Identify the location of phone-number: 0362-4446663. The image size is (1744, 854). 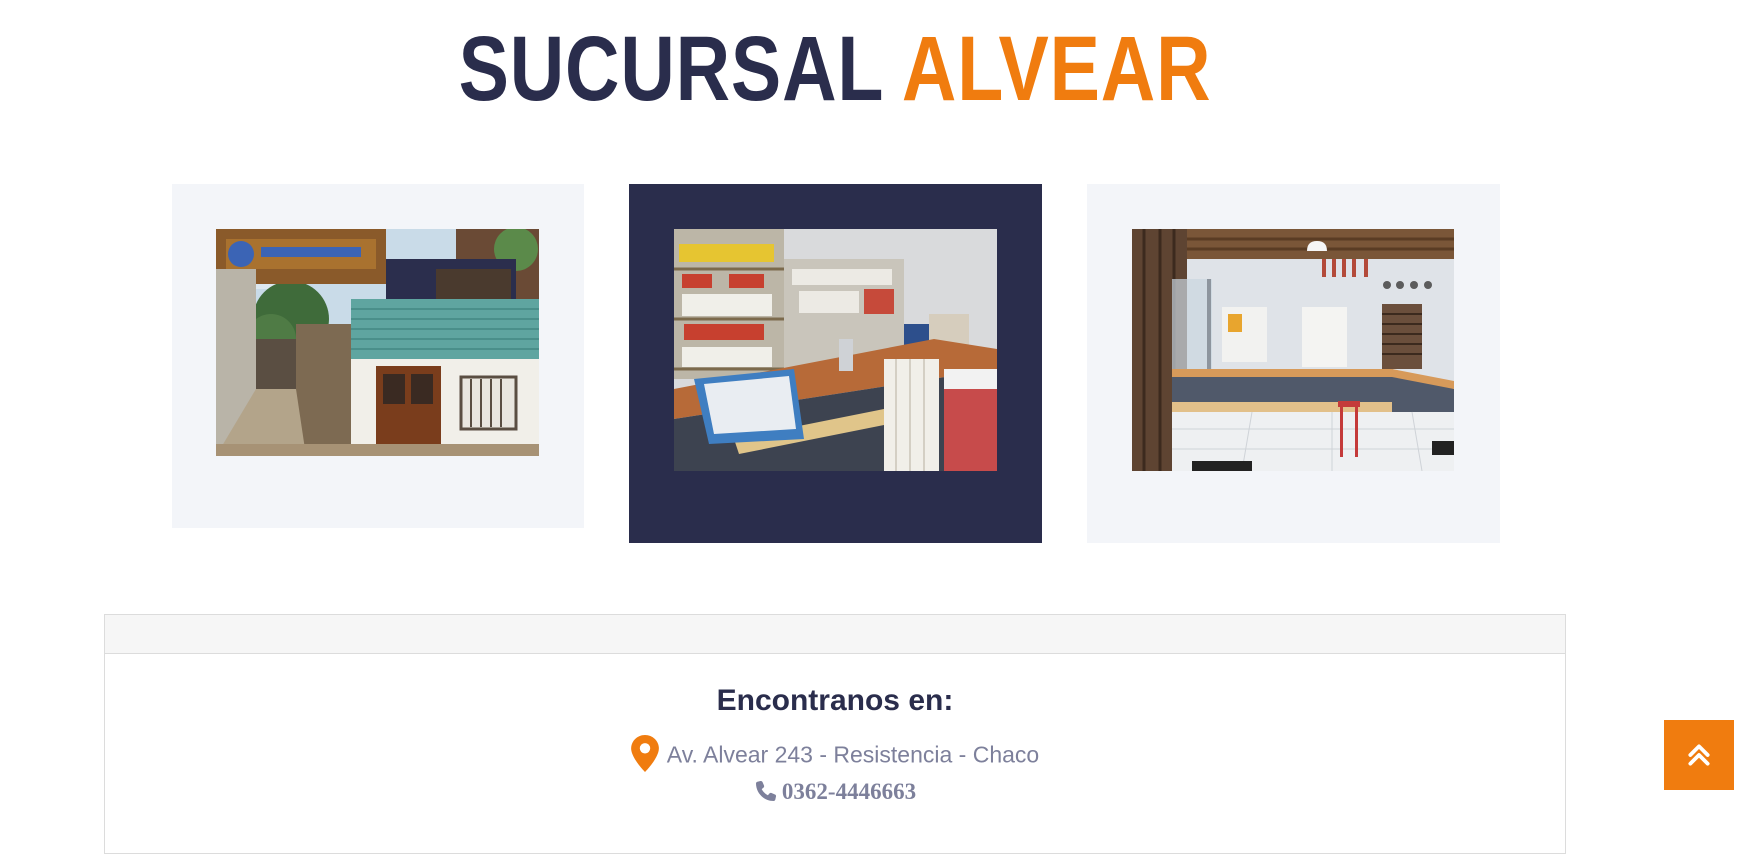
(849, 791).